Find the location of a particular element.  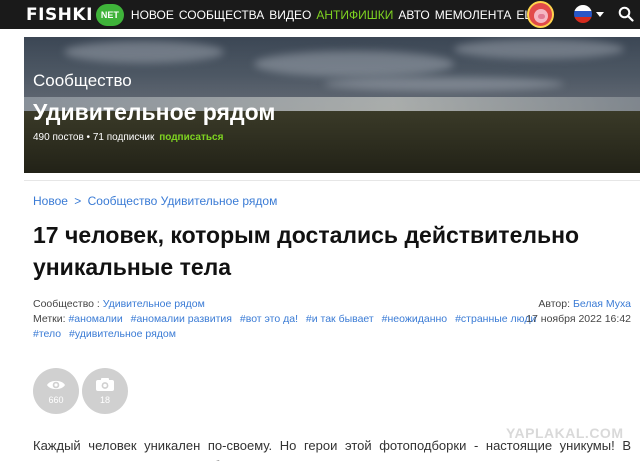

tag-link: #удивительное рядом is located at coordinates (122, 334).